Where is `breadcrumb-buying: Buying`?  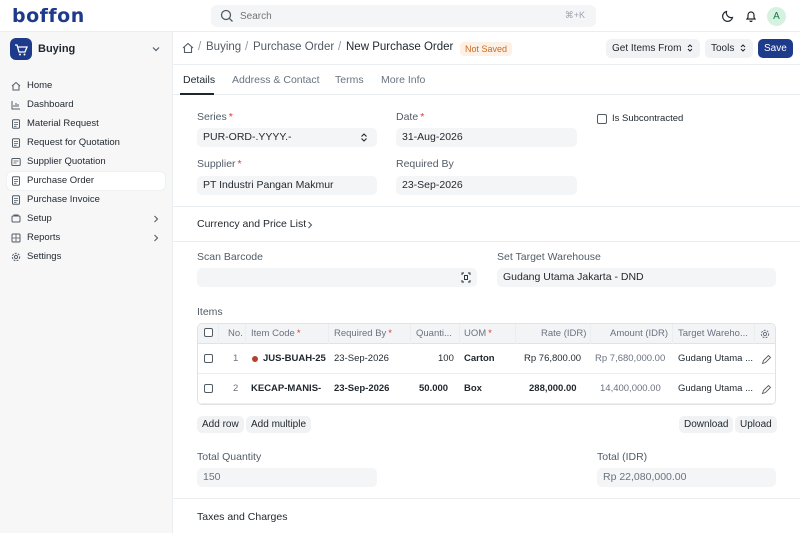
breadcrumb-buying: Buying is located at coordinates (223, 47).